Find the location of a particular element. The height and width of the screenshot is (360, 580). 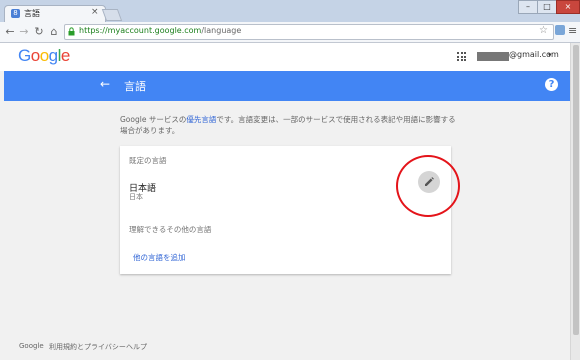

tab-strip: 8 言語 × – □ × is located at coordinates (290, 11).